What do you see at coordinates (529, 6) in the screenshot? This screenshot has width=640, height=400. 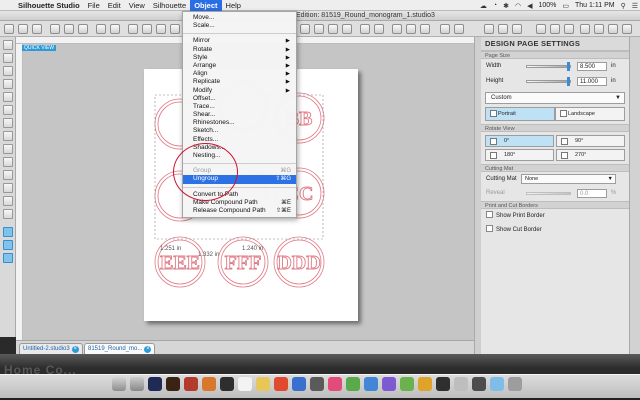 I see `volume-icon: ◀` at bounding box center [529, 6].